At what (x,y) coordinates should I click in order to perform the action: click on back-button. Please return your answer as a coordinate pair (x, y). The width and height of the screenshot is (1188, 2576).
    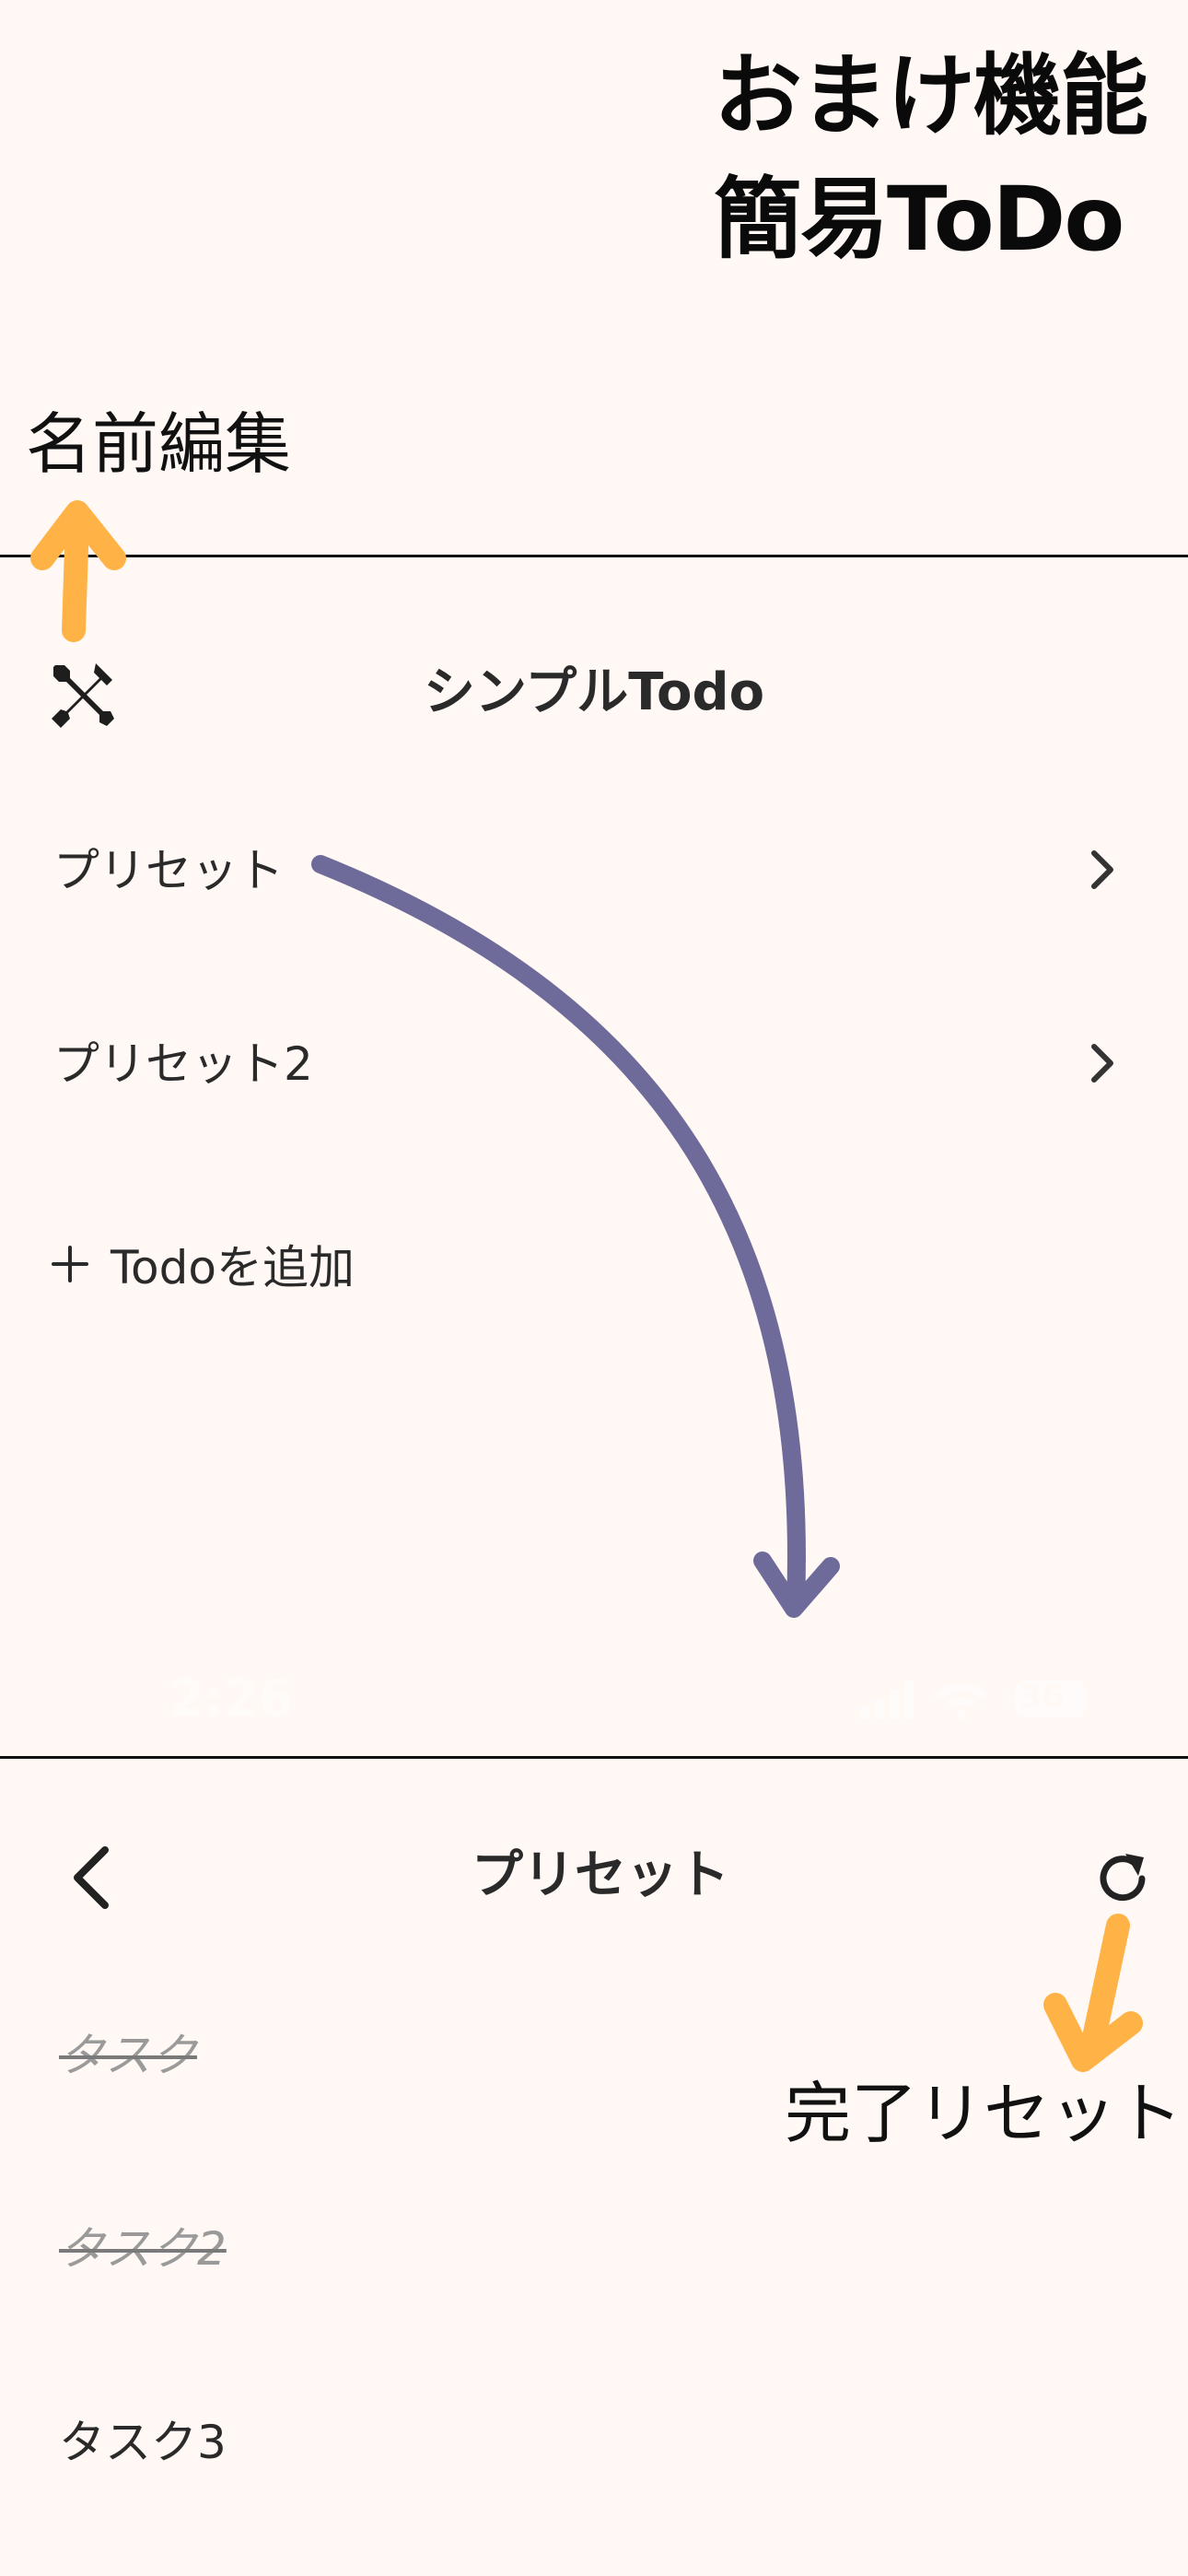
    Looking at the image, I should click on (92, 1878).